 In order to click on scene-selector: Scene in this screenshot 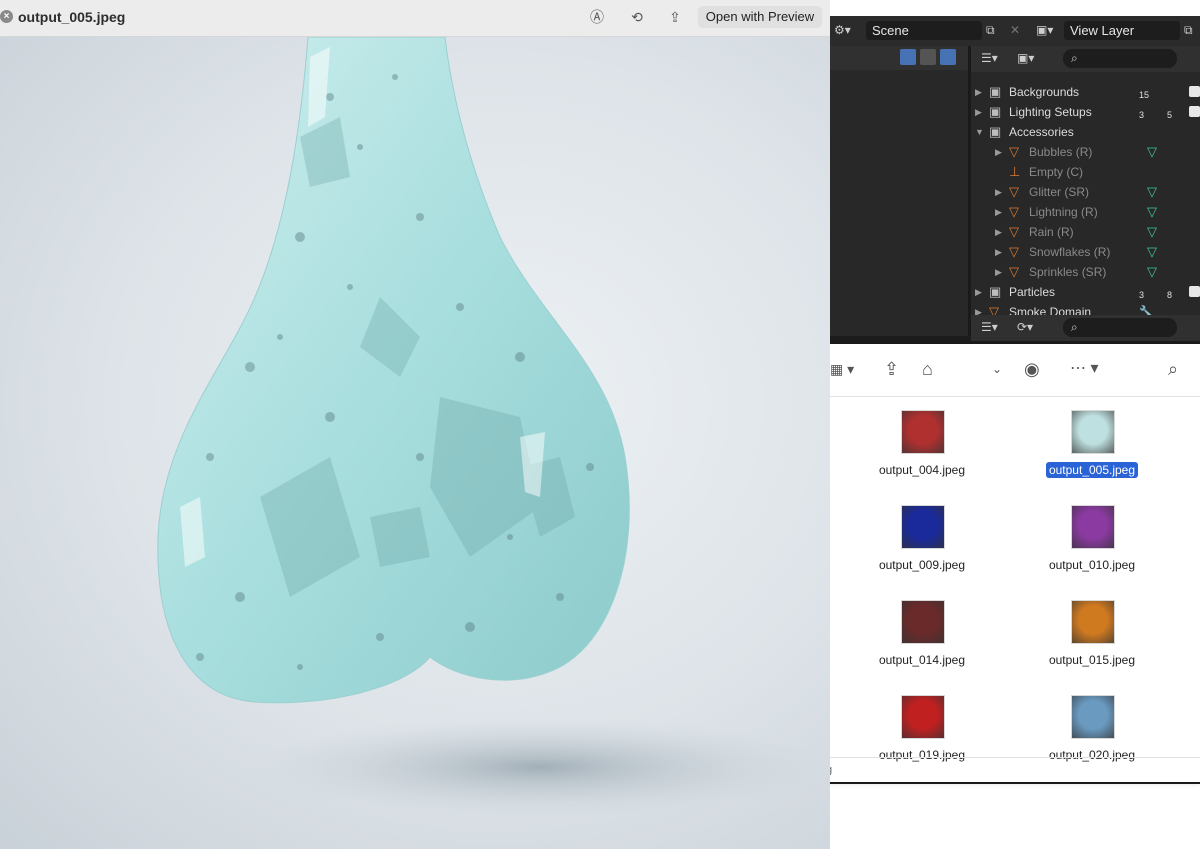, I will do `click(924, 30)`.